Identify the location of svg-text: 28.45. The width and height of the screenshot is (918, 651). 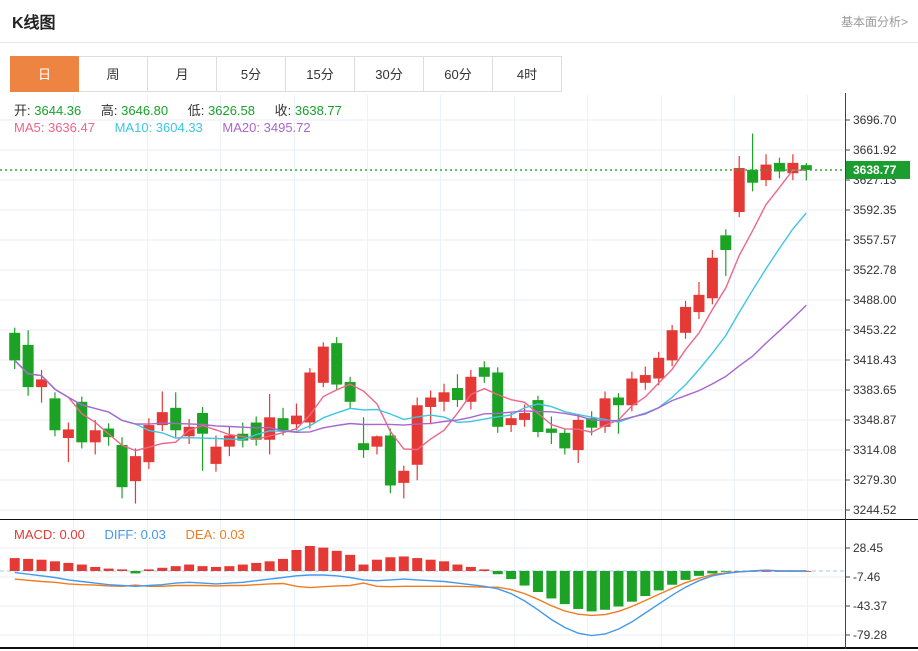
(868, 548).